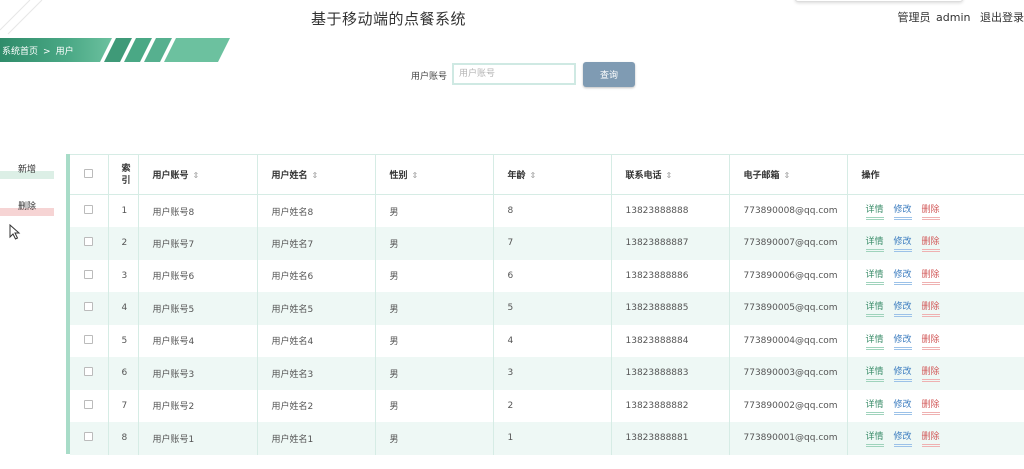 The height and width of the screenshot is (469, 1024). What do you see at coordinates (788, 210) in the screenshot?
I see `cell-email: 773890008@qq.com` at bounding box center [788, 210].